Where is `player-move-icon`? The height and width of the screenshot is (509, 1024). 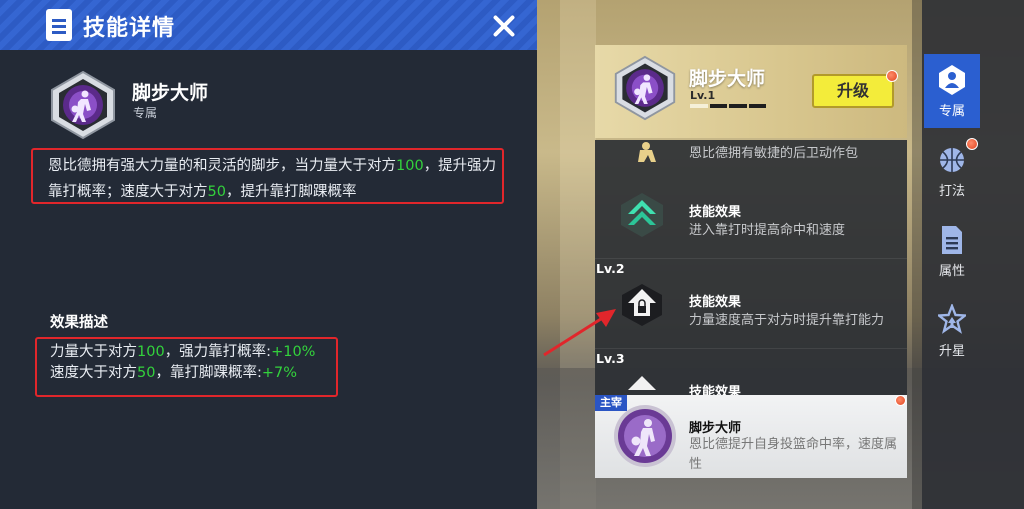 player-move-icon is located at coordinates (647, 152).